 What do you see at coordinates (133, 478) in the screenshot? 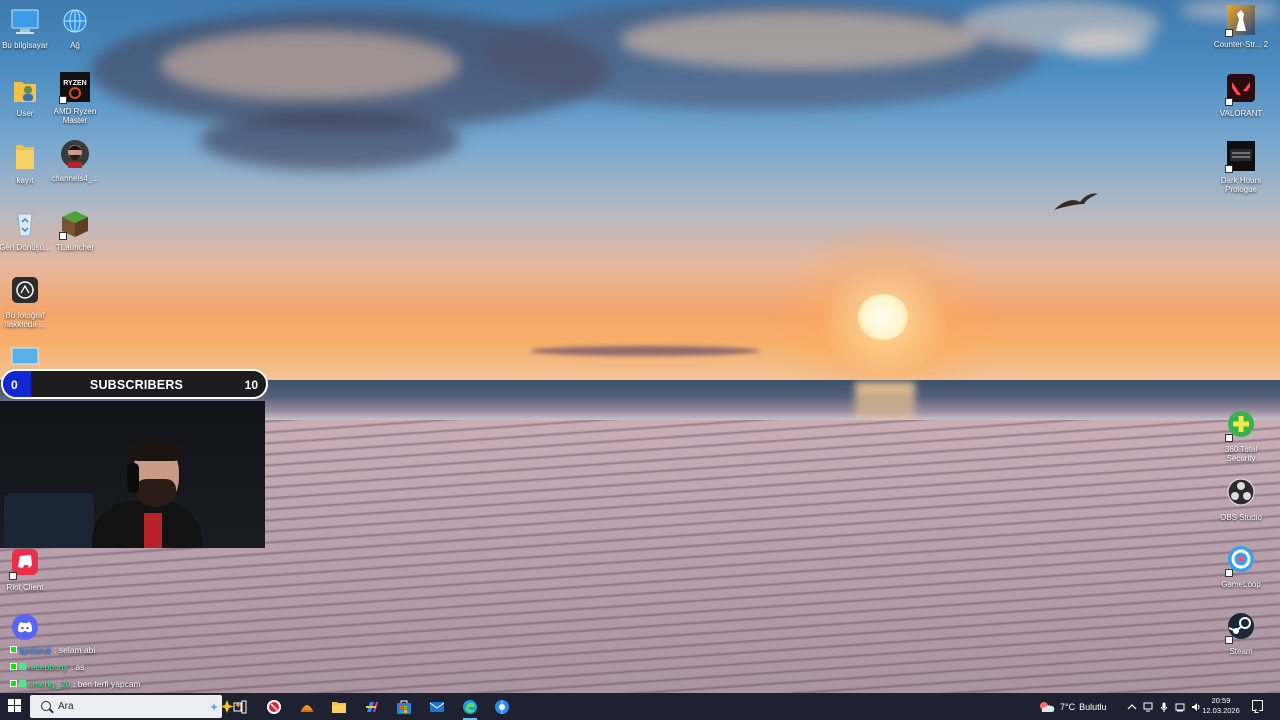
I see `headset-icon` at bounding box center [133, 478].